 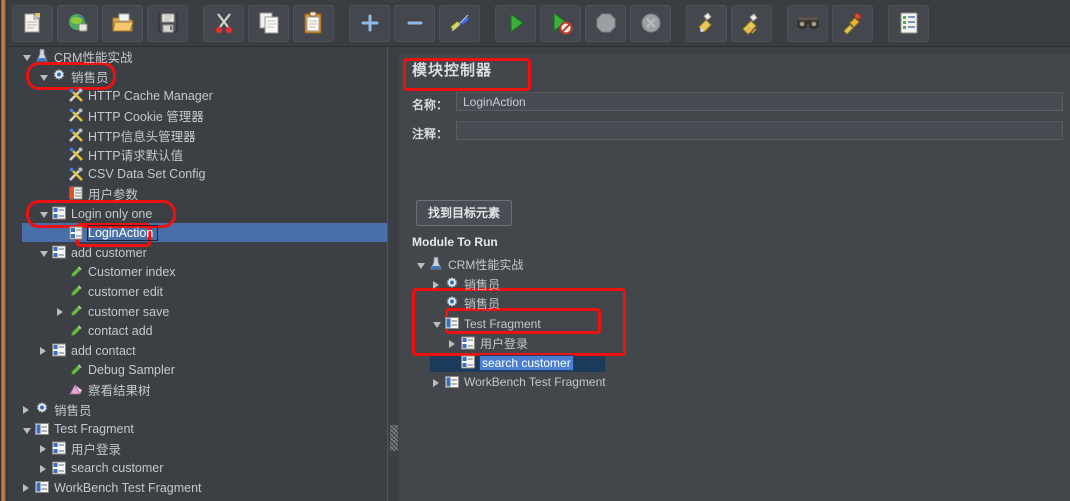 I want to click on toolbar-button-collapse-all, so click(x=414, y=23).